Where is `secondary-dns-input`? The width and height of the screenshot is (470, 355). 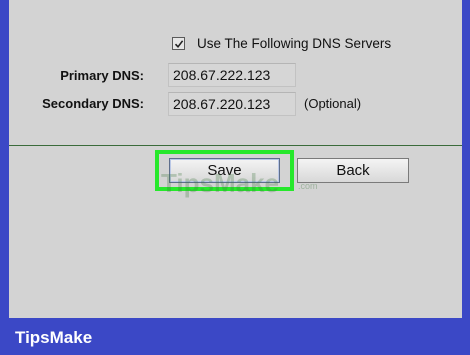
secondary-dns-input is located at coordinates (232, 104).